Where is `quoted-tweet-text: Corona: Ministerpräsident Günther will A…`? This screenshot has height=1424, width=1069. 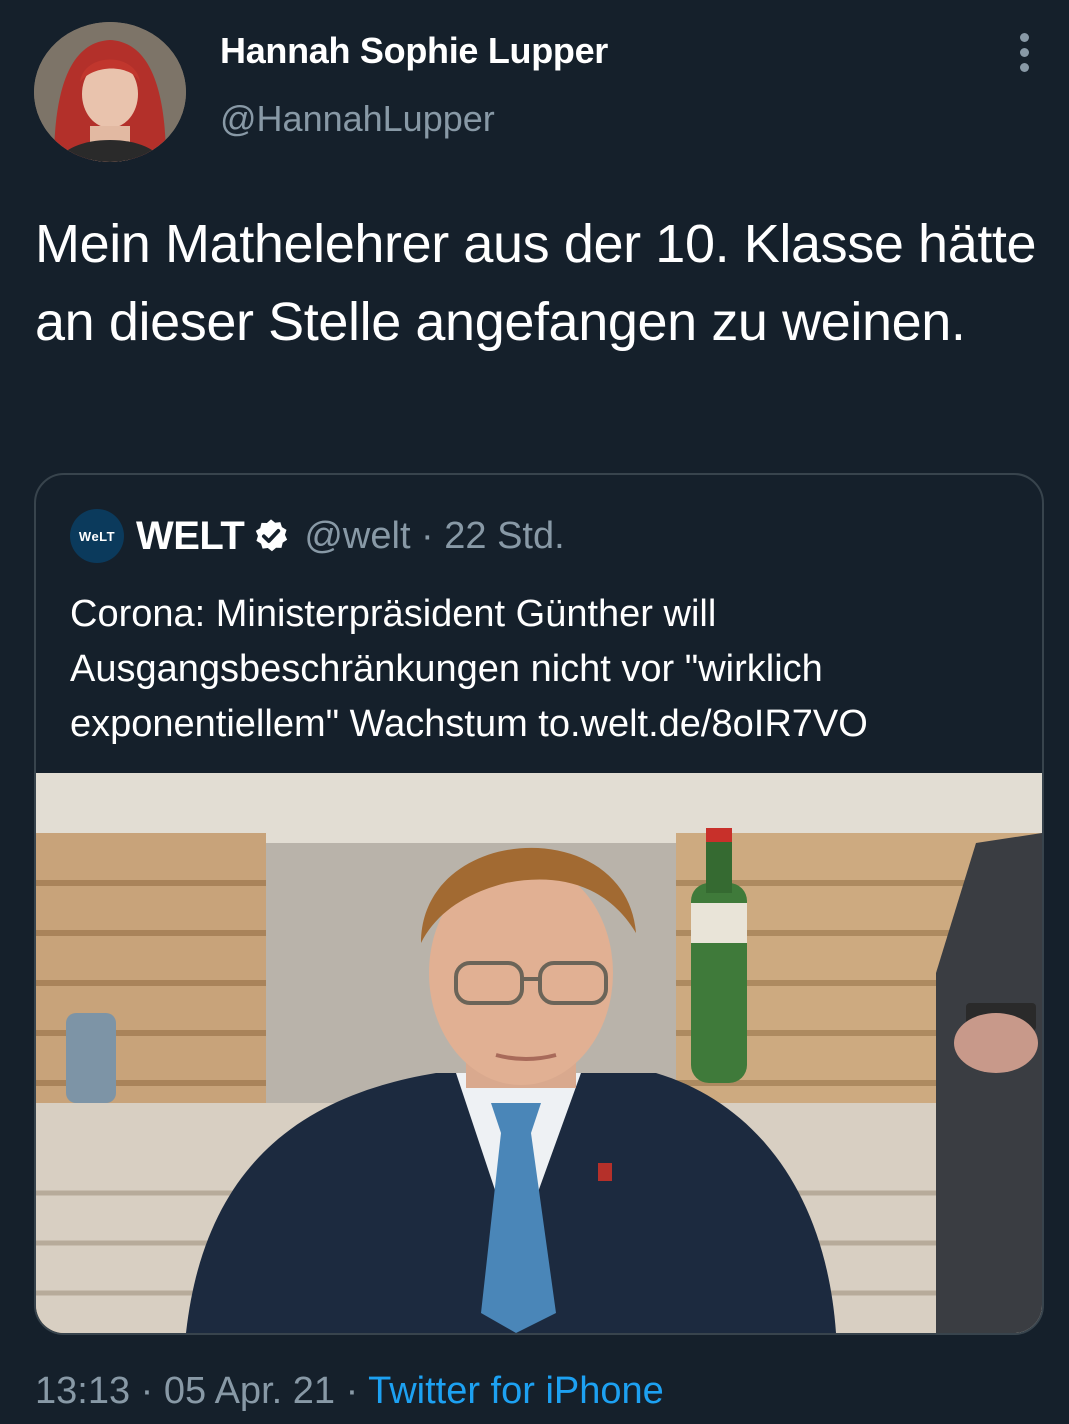
quoted-tweet-text: Corona: Ministerpräsident Günther will A… is located at coordinates (469, 669).